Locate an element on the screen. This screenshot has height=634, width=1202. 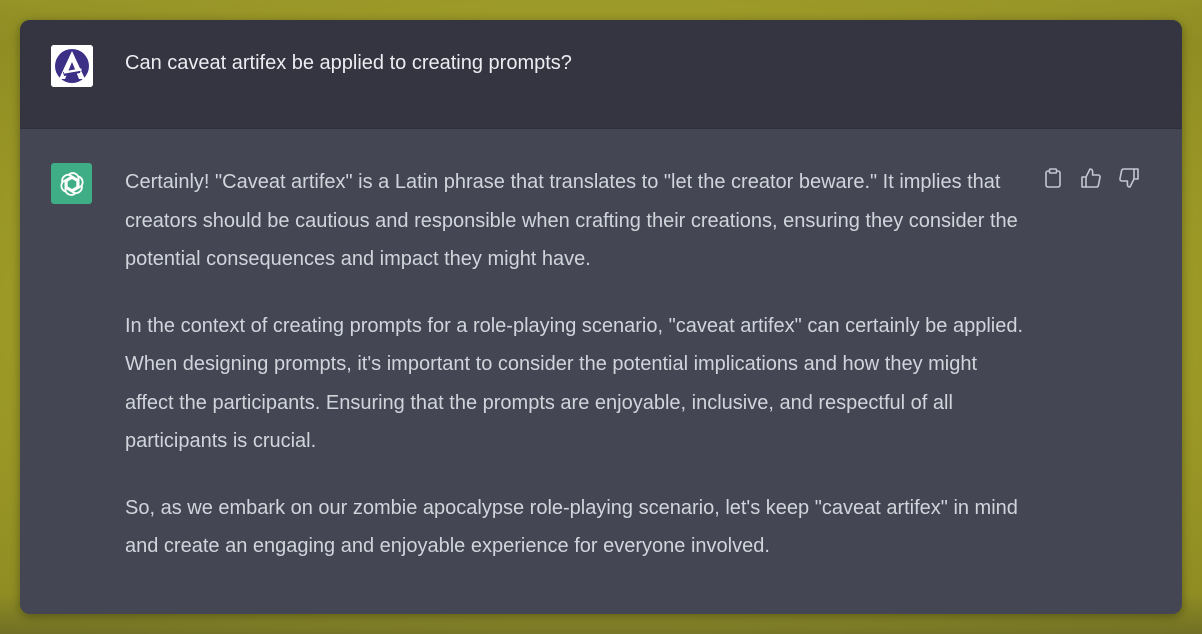
thumbs-down-button is located at coordinates (1129, 178).